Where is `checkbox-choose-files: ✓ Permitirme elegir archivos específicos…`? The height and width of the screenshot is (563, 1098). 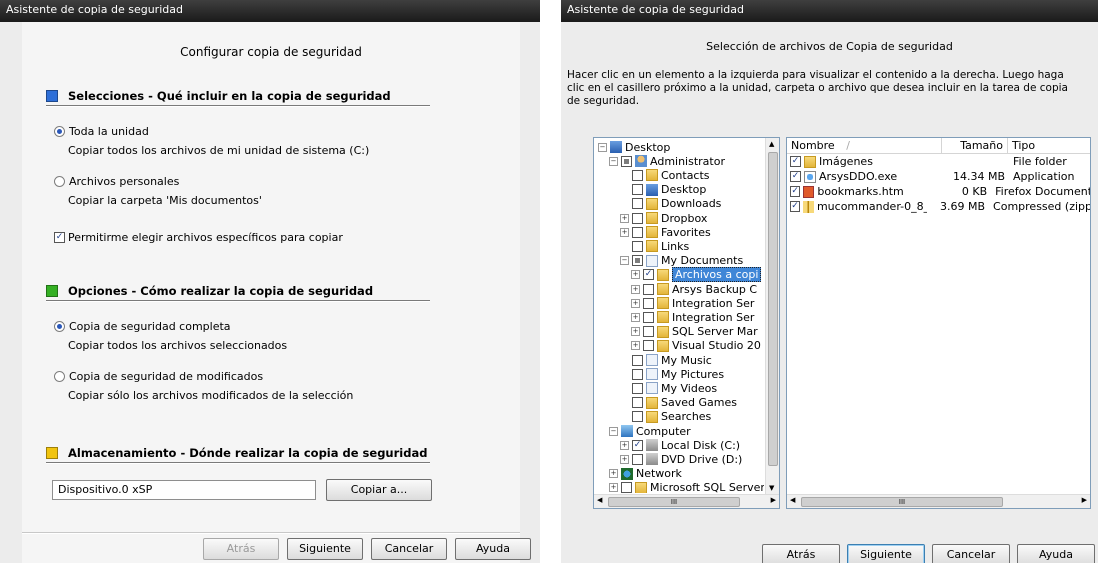
checkbox-choose-files: ✓ Permitirme elegir archivos específicos… is located at coordinates (198, 237).